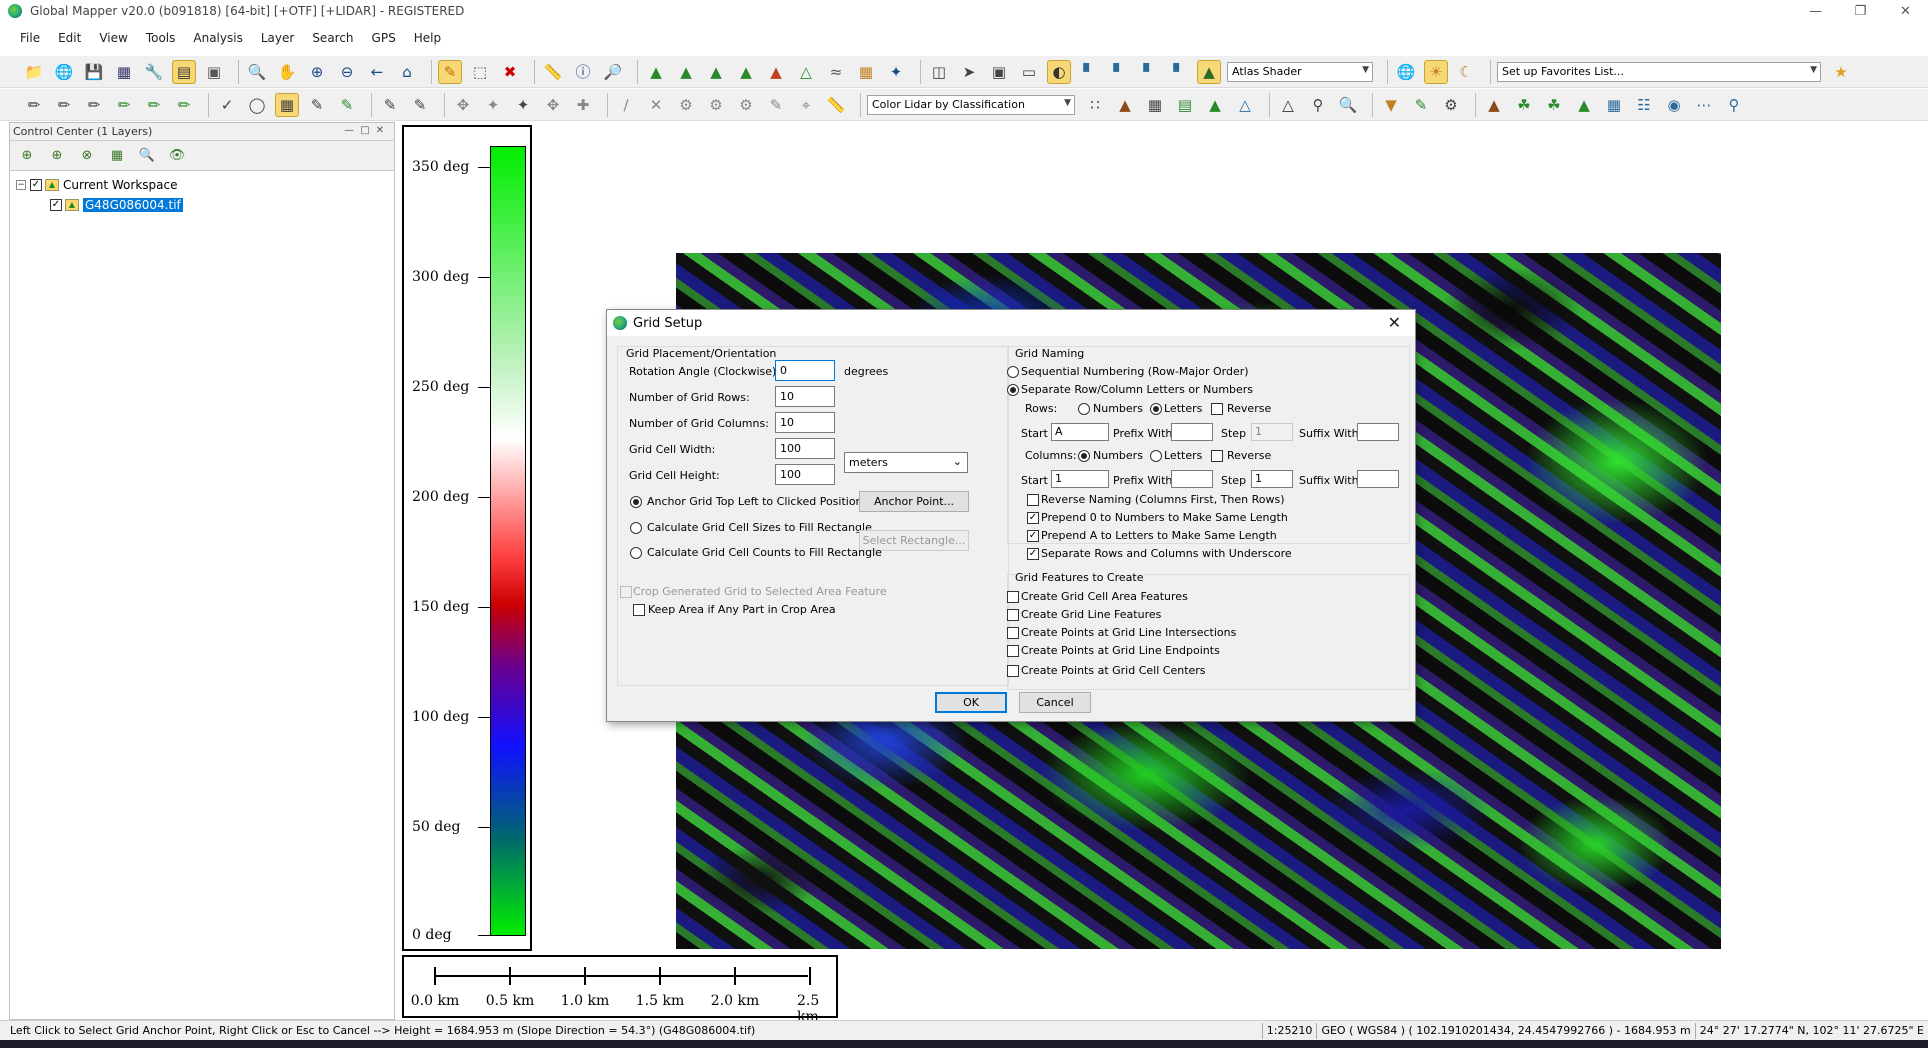 The height and width of the screenshot is (1048, 1928). What do you see at coordinates (1209, 71) in the screenshot?
I see `shader-icon: ▲` at bounding box center [1209, 71].